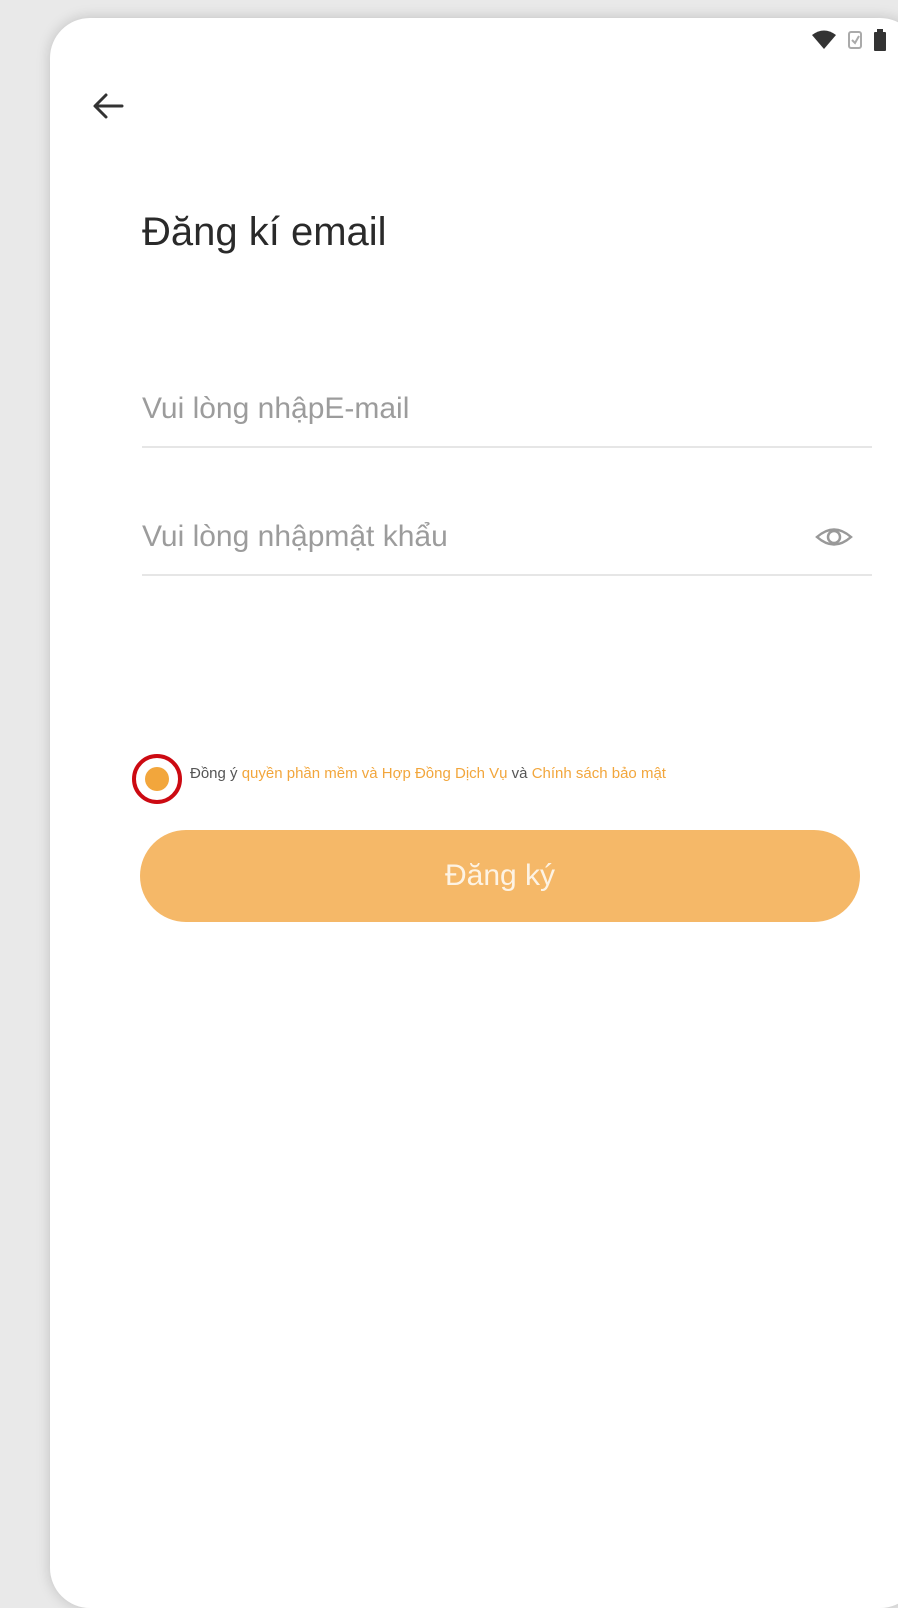 This screenshot has height=1608, width=898. Describe the element at coordinates (462, 409) in the screenshot. I see `email-input` at that location.